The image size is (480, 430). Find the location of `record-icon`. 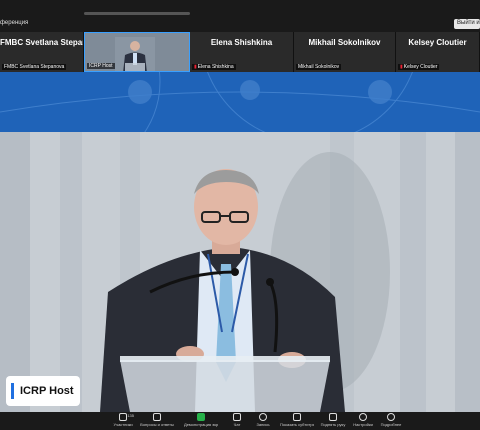

record-icon is located at coordinates (263, 417).